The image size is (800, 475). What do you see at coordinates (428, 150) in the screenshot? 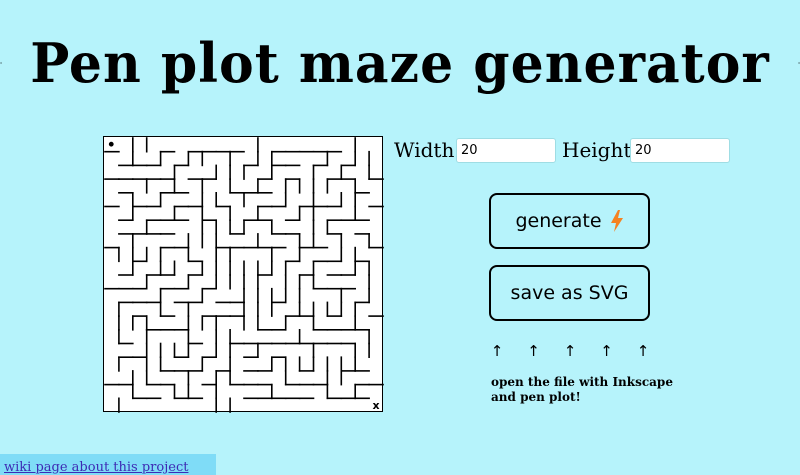
I see `width-label: Width:` at bounding box center [428, 150].